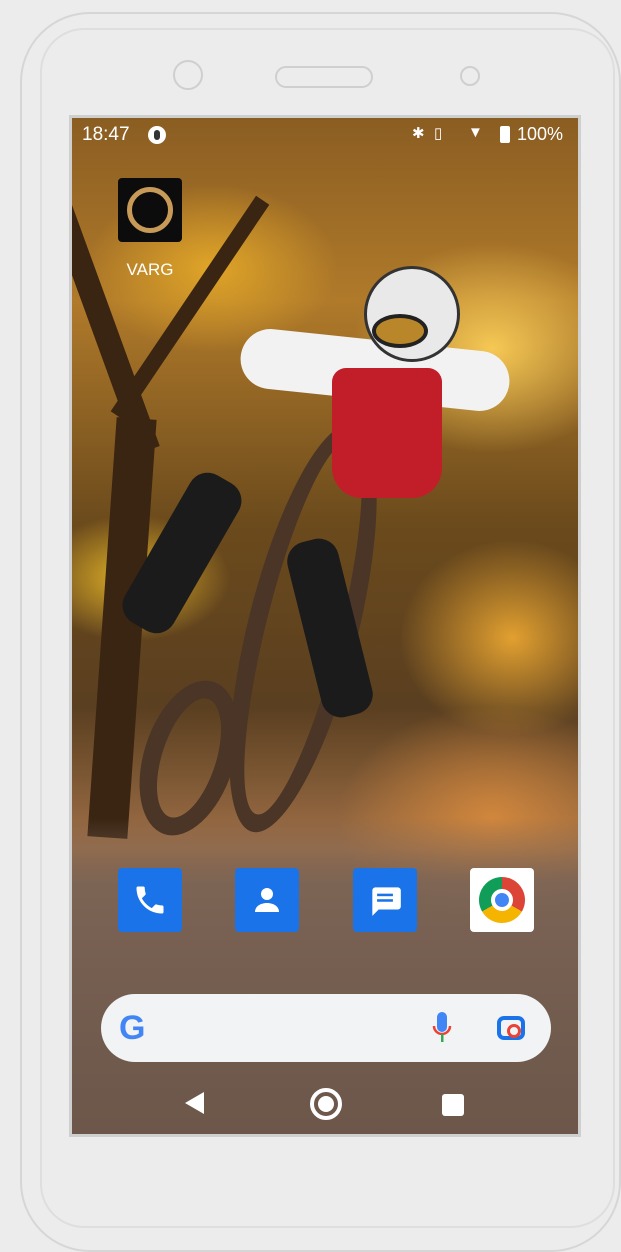 Image resolution: width=621 pixels, height=1252 pixels. What do you see at coordinates (387, 433) in the screenshot?
I see `bike-body` at bounding box center [387, 433].